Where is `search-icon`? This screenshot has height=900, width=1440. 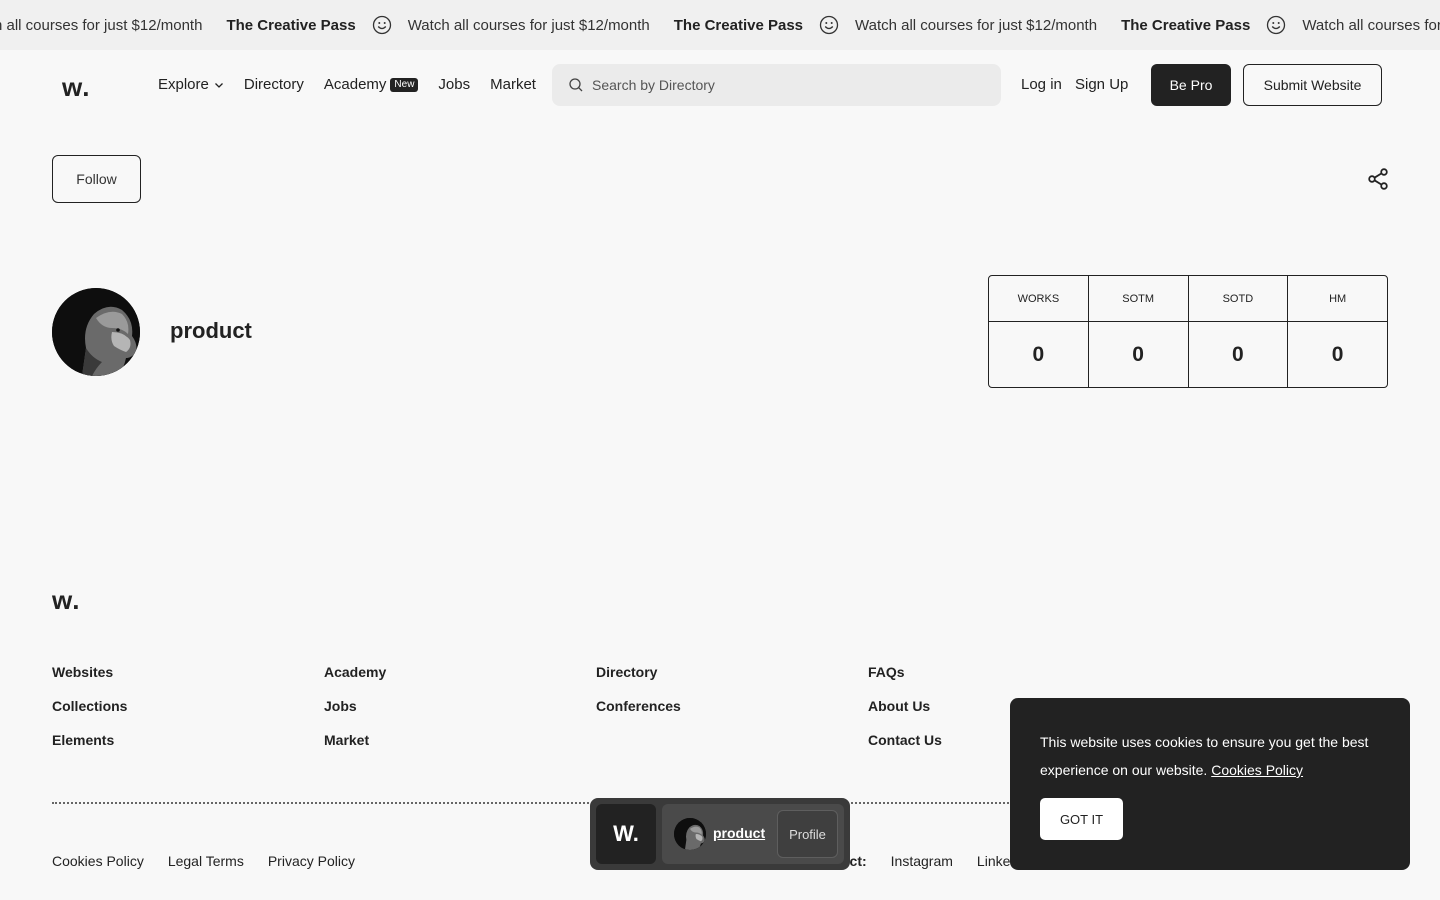
search-icon is located at coordinates (576, 85).